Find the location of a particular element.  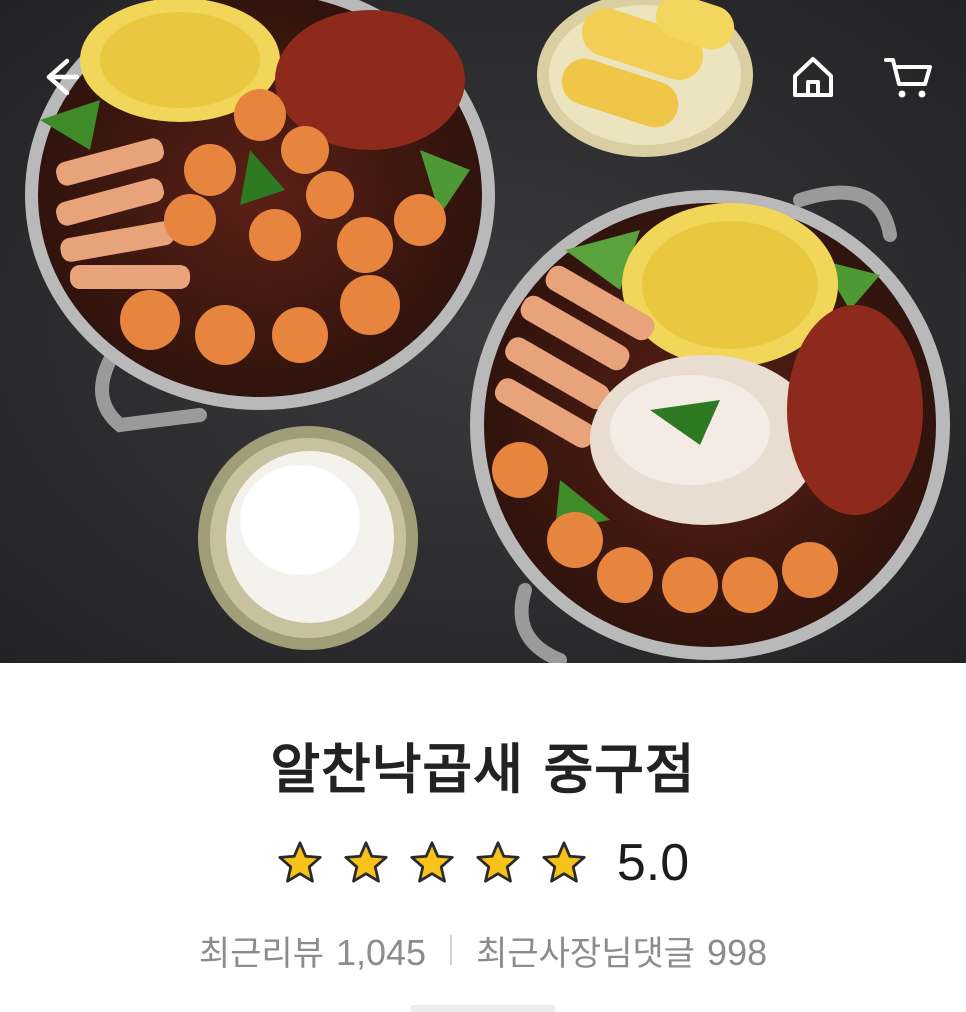

home-icon is located at coordinates (813, 77).